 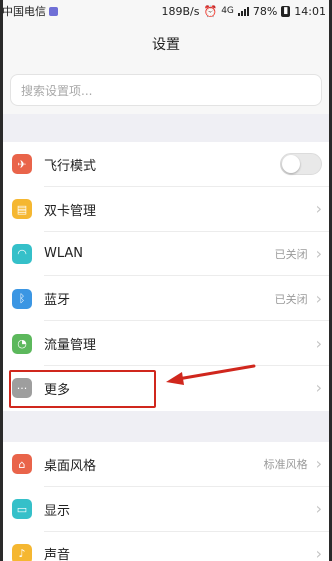 What do you see at coordinates (166, 164) in the screenshot?
I see `settings-item-airplane-mode: ✈ 飞行模式` at bounding box center [166, 164].